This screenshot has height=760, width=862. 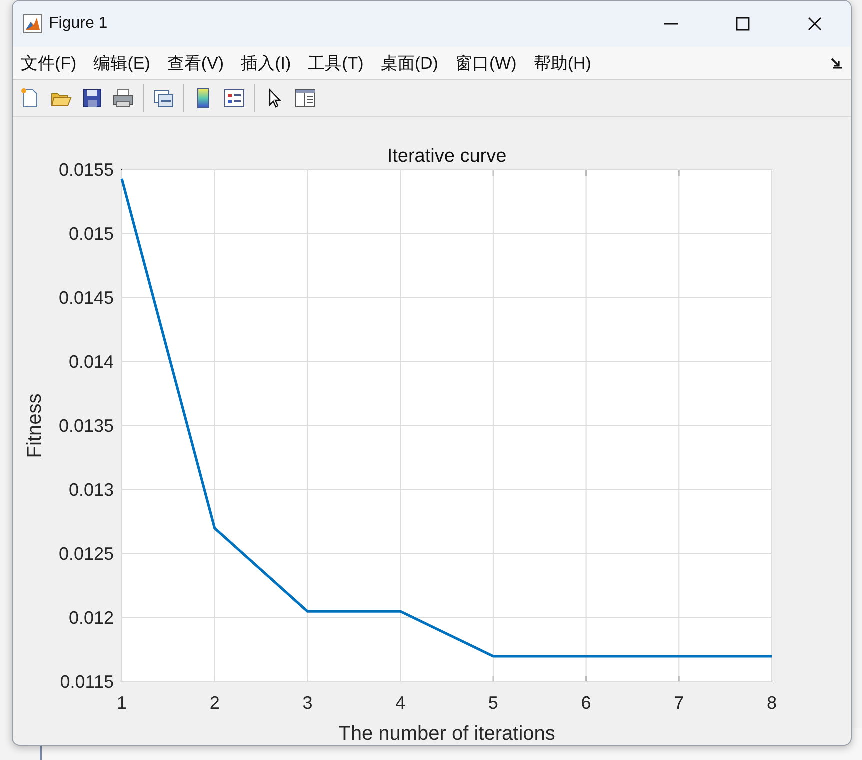 What do you see at coordinates (91, 618) in the screenshot?
I see `y-tick-label: 0.012` at bounding box center [91, 618].